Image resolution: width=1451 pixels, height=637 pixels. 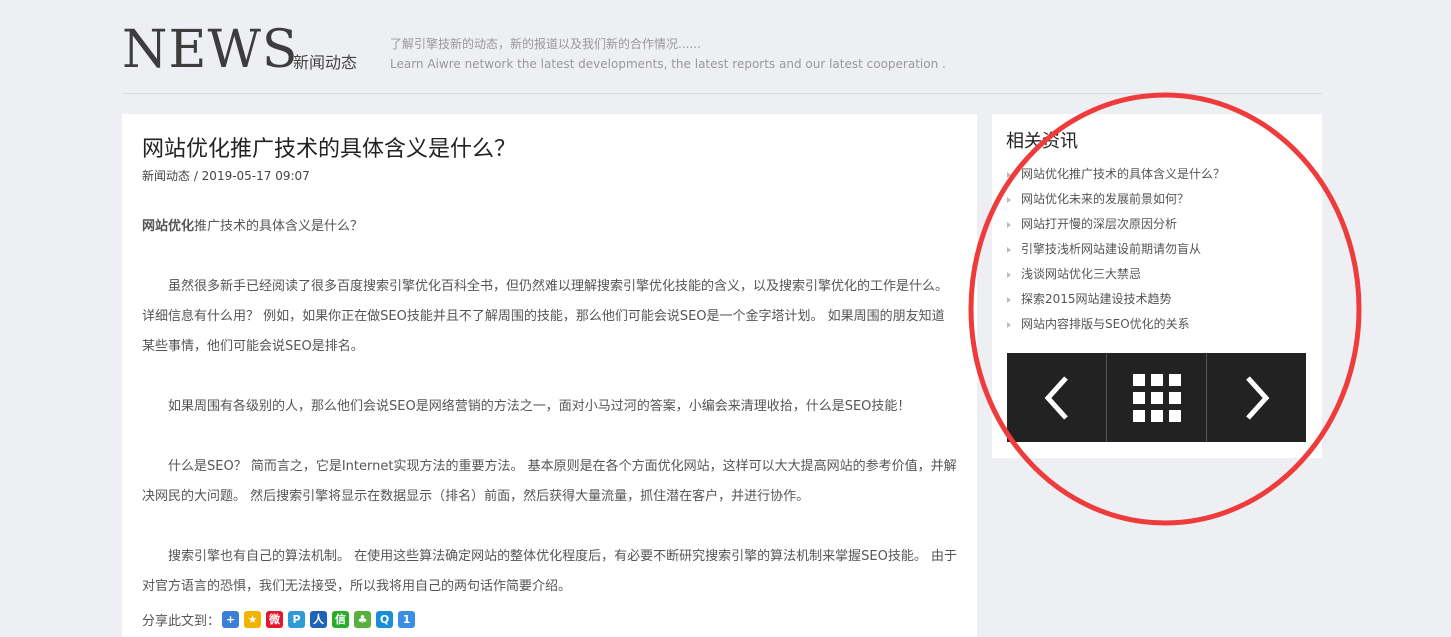 What do you see at coordinates (181, 621) in the screenshot?
I see `share-label: 分享此文到：` at bounding box center [181, 621].